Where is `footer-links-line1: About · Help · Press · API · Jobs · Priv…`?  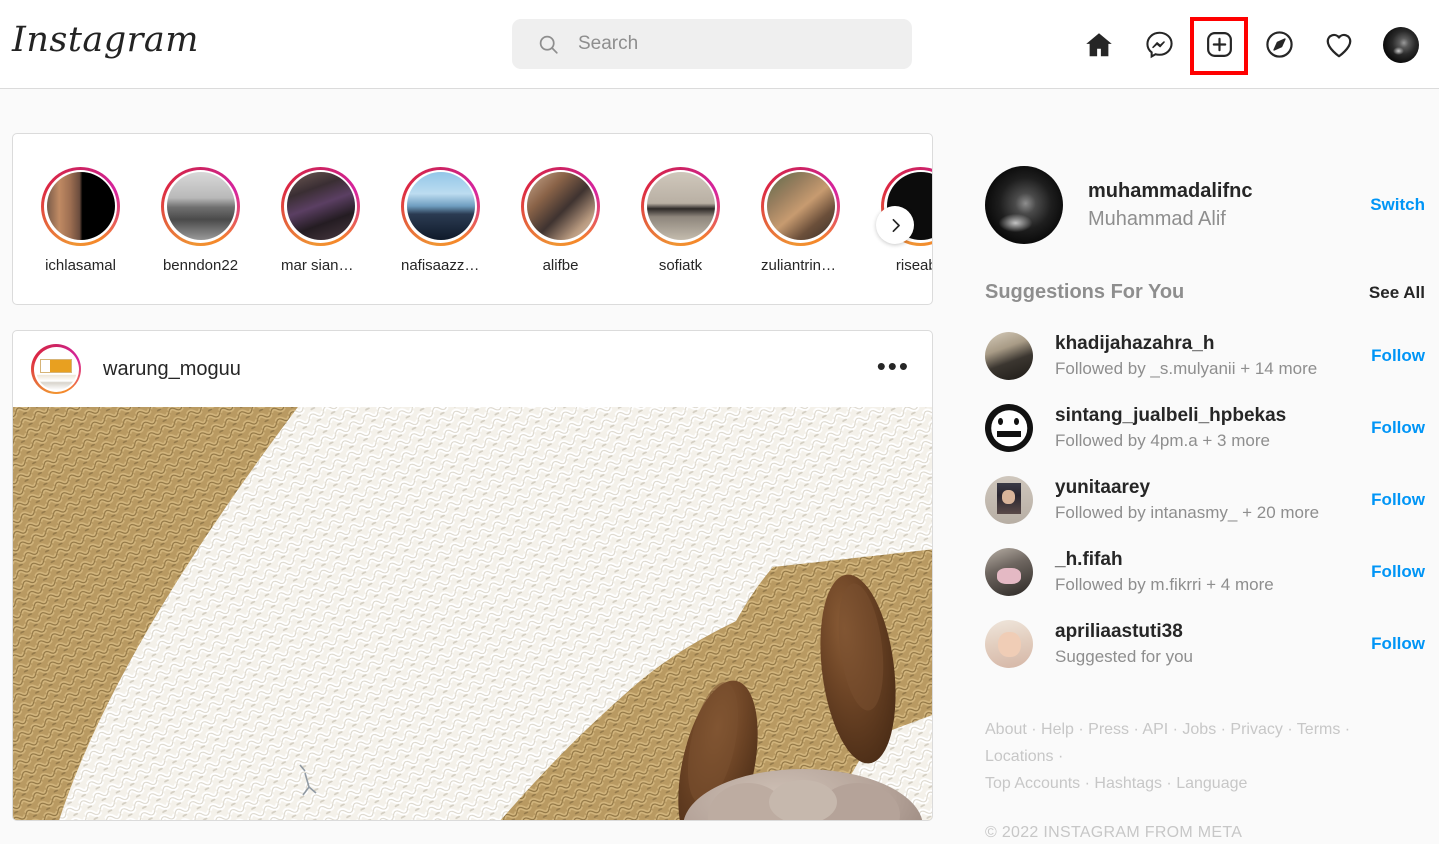
footer-links-line1: About · Help · Press · API · Jobs · Priv… is located at coordinates (1195, 743).